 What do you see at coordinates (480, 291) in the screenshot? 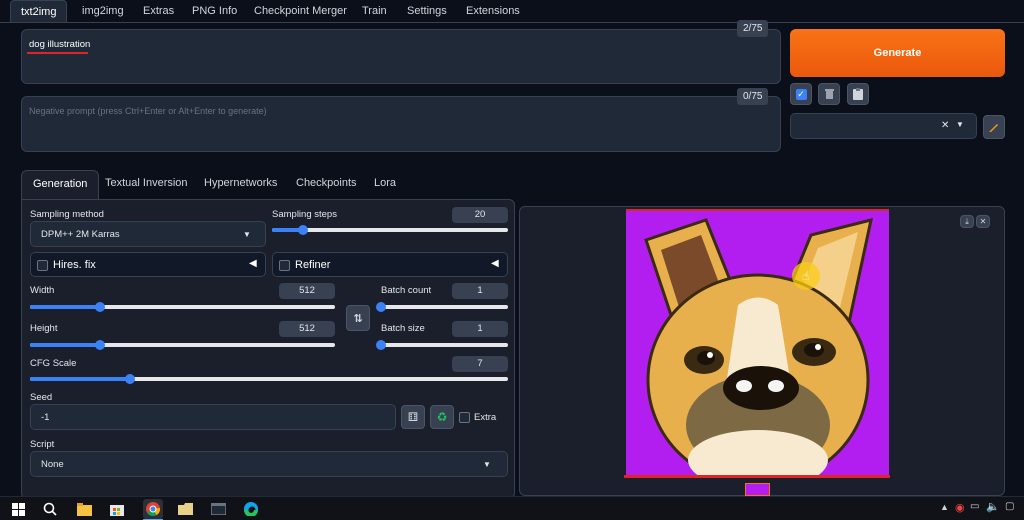
I see `batch-count-input: 1` at bounding box center [480, 291].